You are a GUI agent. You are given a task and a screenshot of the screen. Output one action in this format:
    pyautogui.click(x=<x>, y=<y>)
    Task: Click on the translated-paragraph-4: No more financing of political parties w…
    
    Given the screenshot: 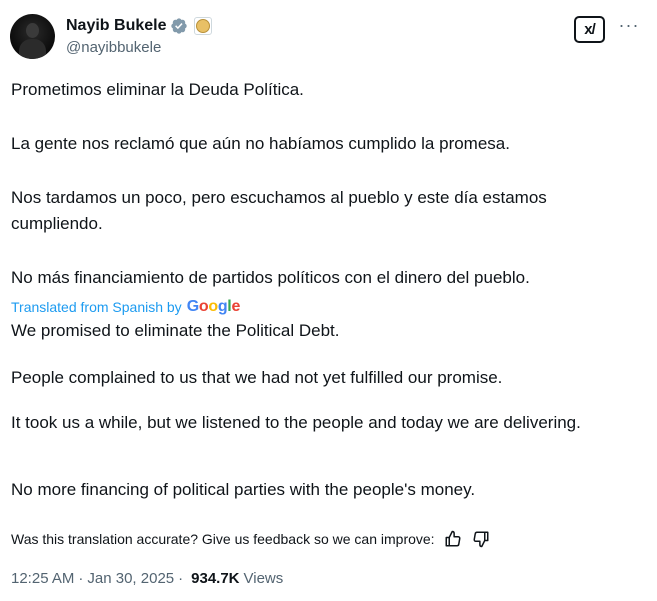 What is the action you would take?
    pyautogui.click(x=243, y=489)
    